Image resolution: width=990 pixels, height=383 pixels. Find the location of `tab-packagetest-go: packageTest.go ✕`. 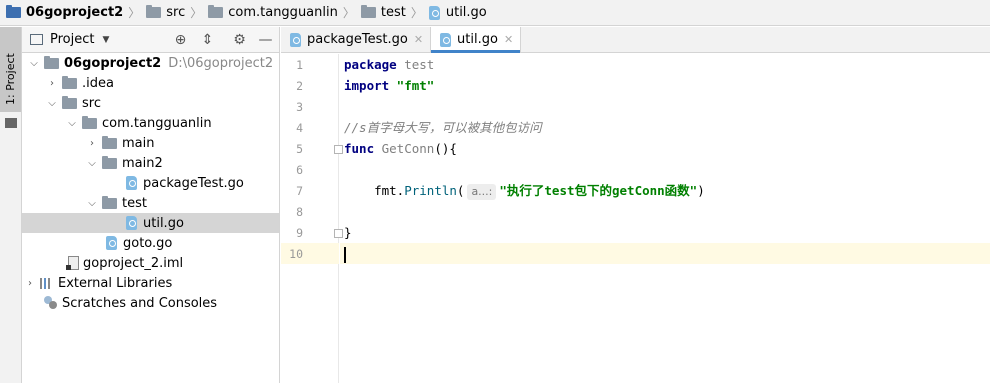

tab-packagetest-go: packageTest.go ✕ is located at coordinates (356, 39).